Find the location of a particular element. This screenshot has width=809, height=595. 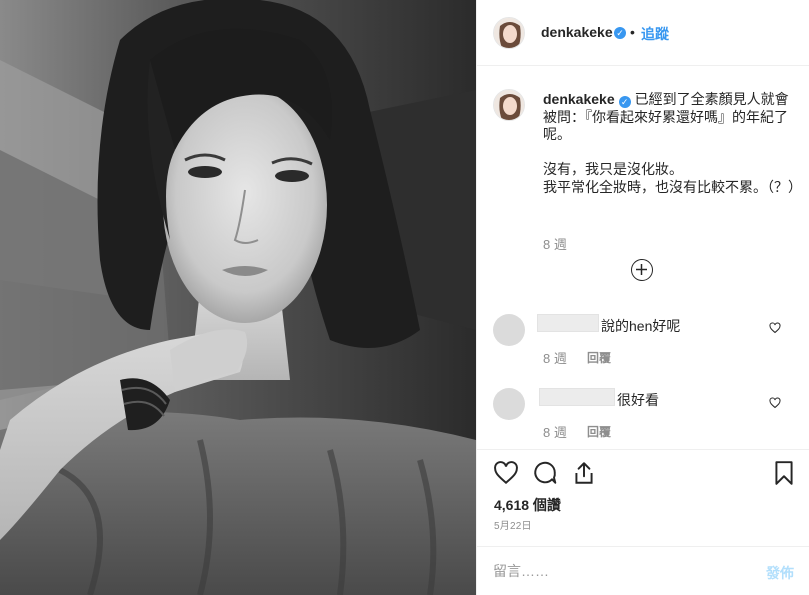

plus-circle-icon is located at coordinates (641, 269).